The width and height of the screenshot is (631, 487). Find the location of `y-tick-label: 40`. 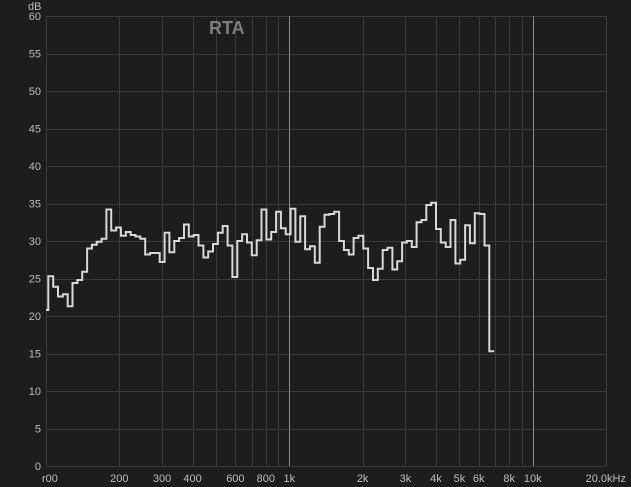

y-tick-label: 40 is located at coordinates (35, 167).